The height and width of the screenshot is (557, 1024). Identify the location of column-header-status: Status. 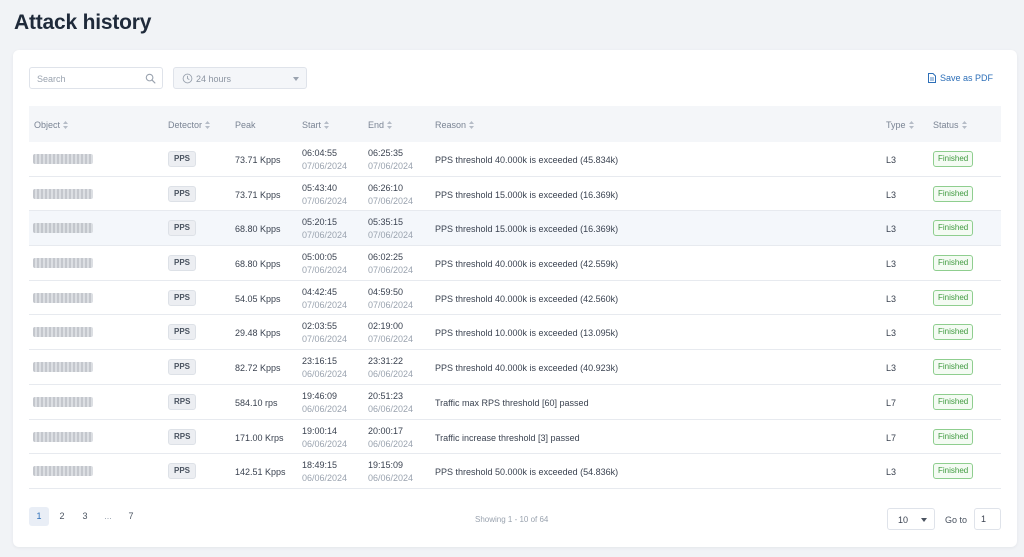
(950, 125).